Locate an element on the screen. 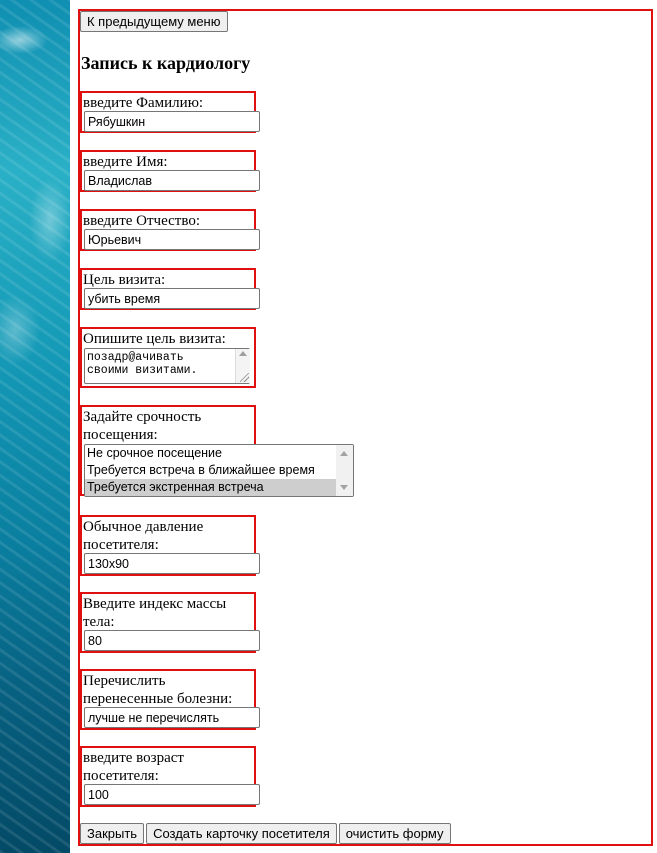 This screenshot has width=657, height=853. visit-purpose-label: Цель визита: is located at coordinates (124, 280).